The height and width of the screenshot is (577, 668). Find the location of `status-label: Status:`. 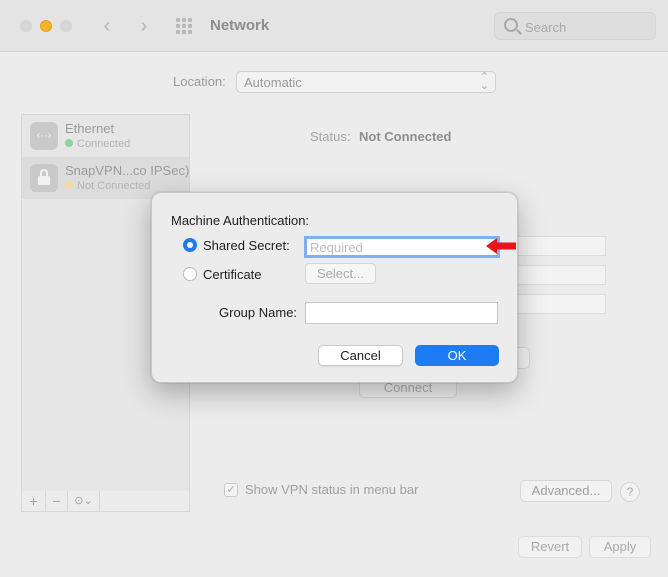

status-label: Status: is located at coordinates (330, 136).